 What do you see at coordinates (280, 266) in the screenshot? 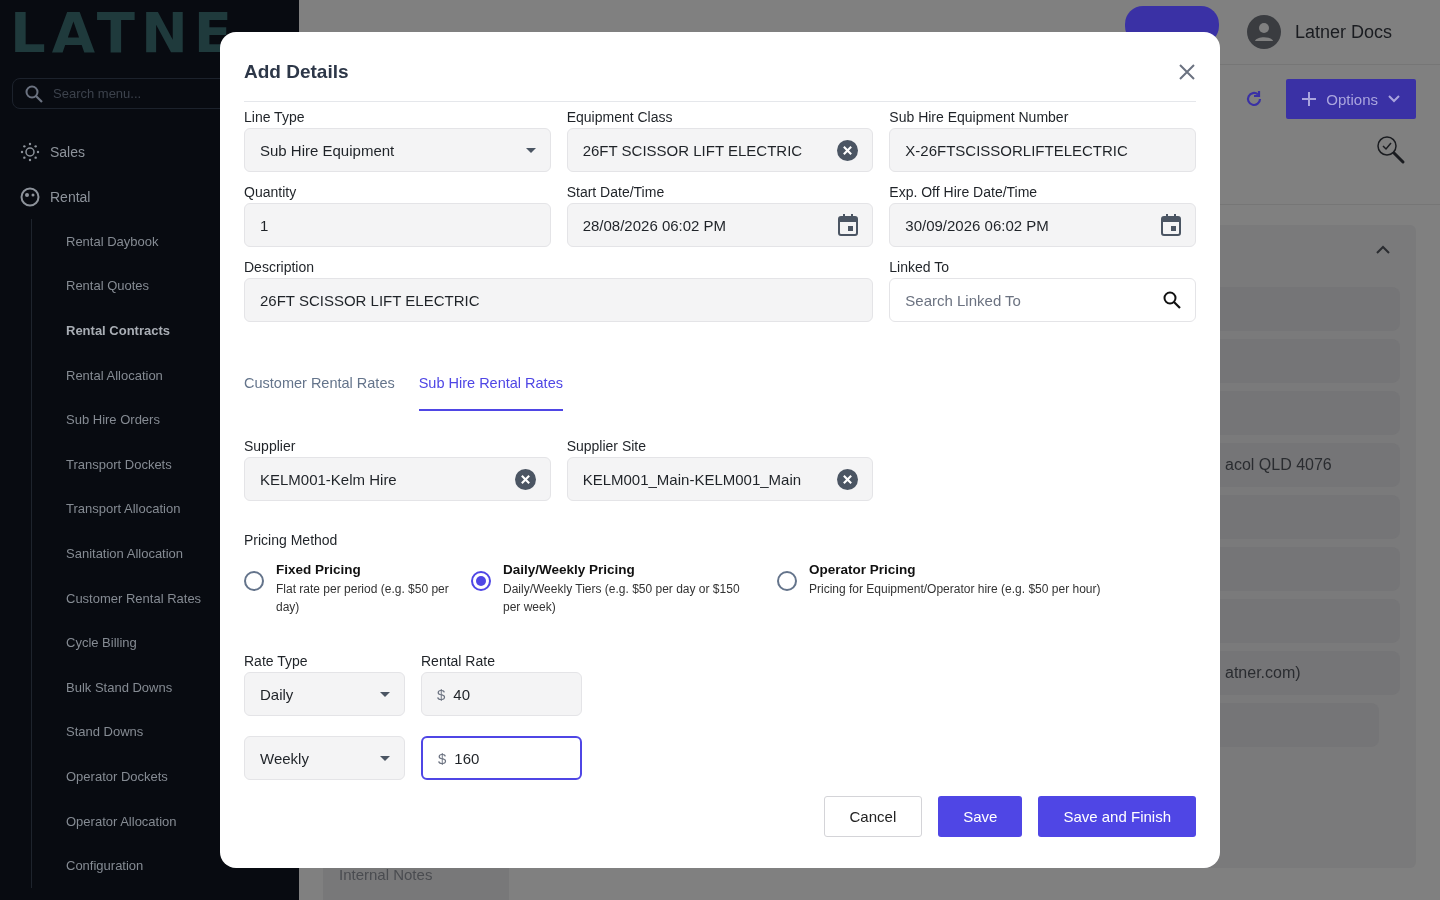
I see `field-label: Description` at bounding box center [280, 266].